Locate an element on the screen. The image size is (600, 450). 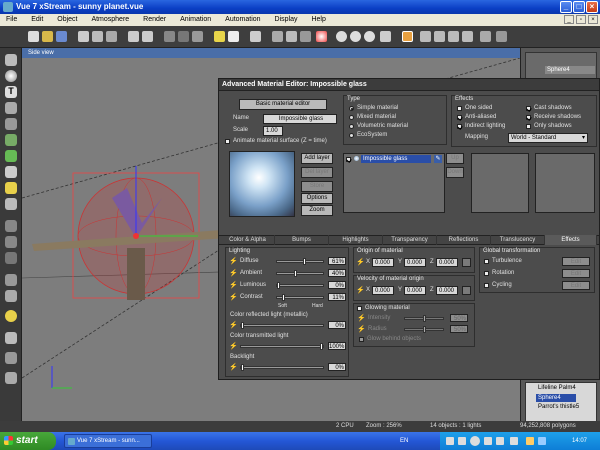
del-layer-button: Del layer is located at coordinates (317, 172).